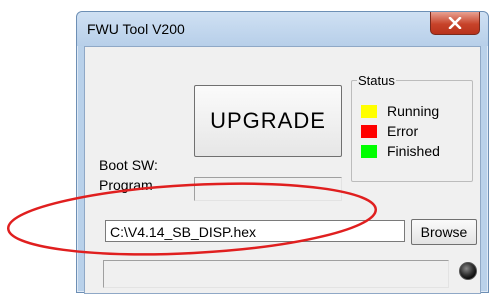 This screenshot has width=489, height=294. What do you see at coordinates (413, 111) in the screenshot?
I see `running-label: Running` at bounding box center [413, 111].